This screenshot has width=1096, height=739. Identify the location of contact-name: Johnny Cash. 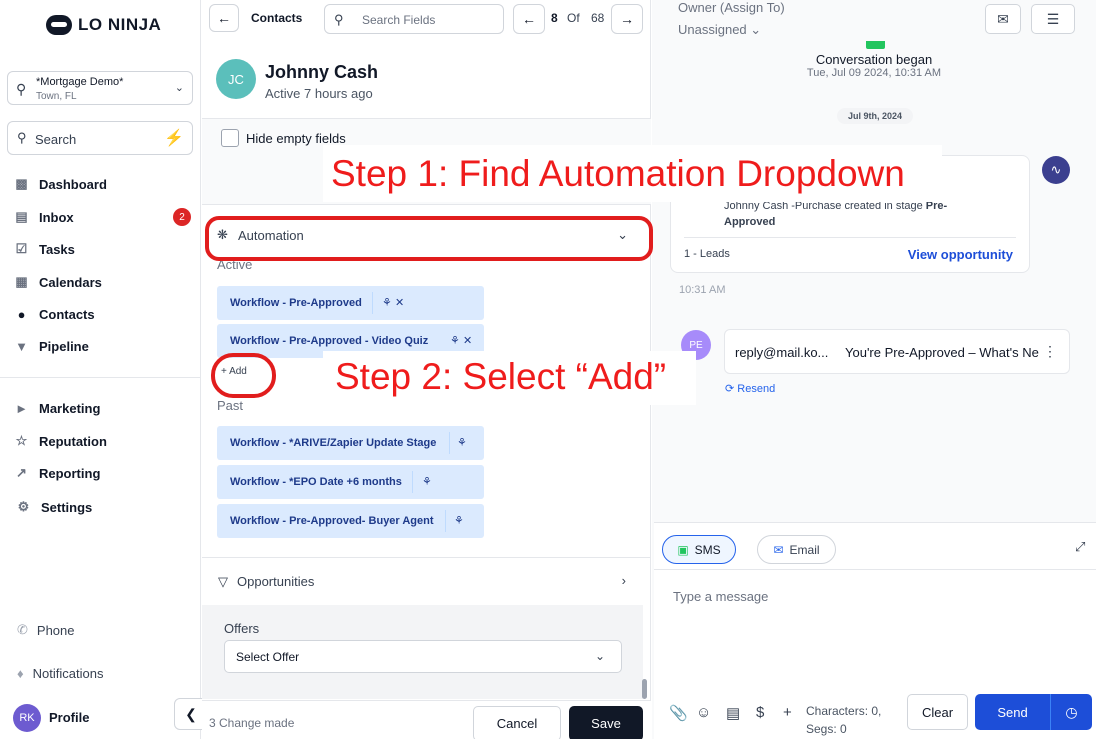
(322, 72).